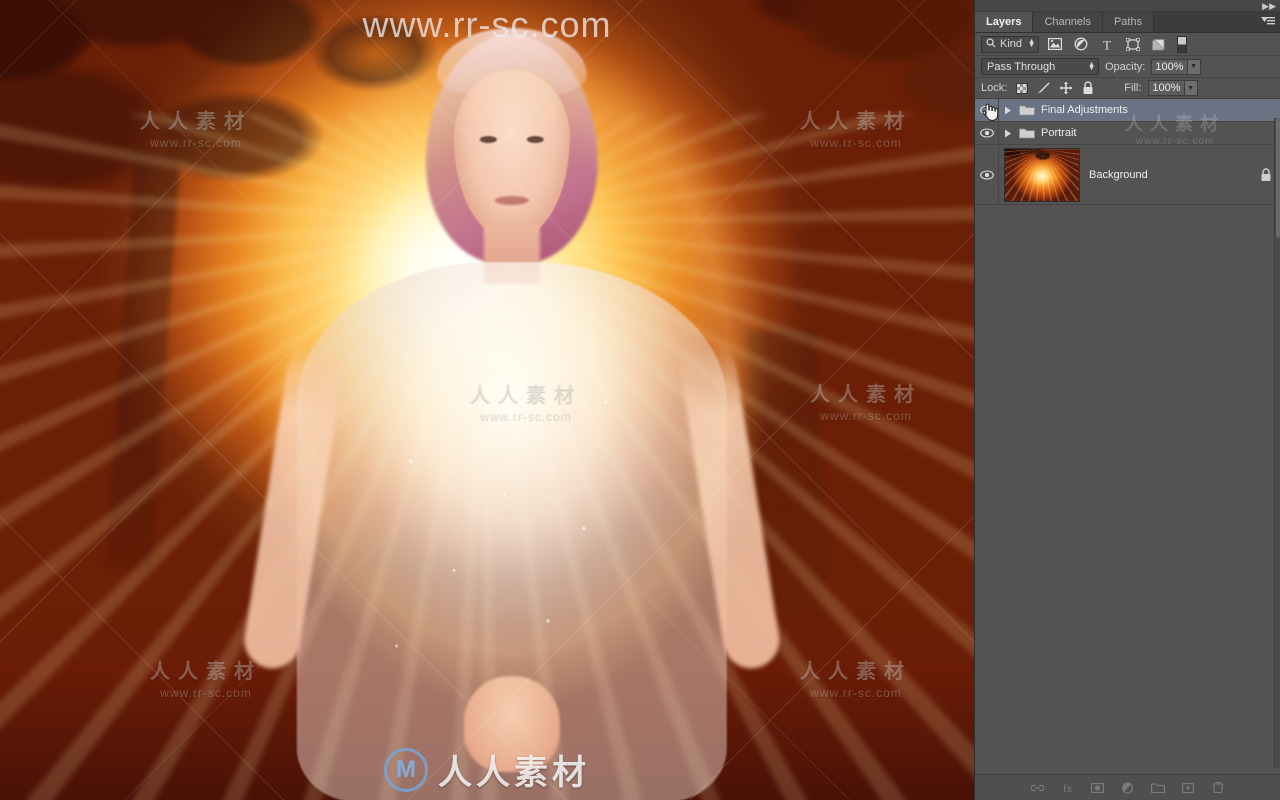  I want to click on opacity-label: Opacity:, so click(1125, 66).